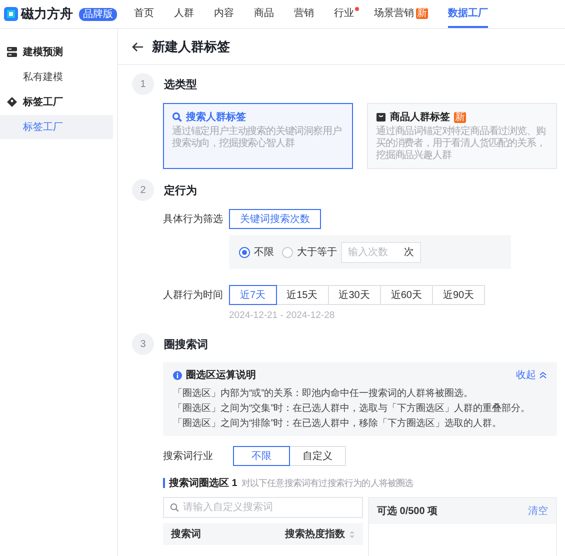 This screenshot has width=565, height=556. Describe the element at coordinates (43, 102) in the screenshot. I see `sidebar-group-label: 标签工厂` at that location.